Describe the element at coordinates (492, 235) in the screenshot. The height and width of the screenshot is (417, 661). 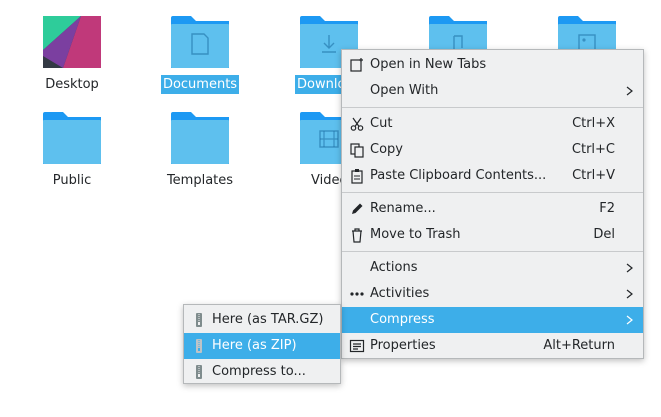
I see `menu-item-move-to-trash: Move to Trash Del` at that location.